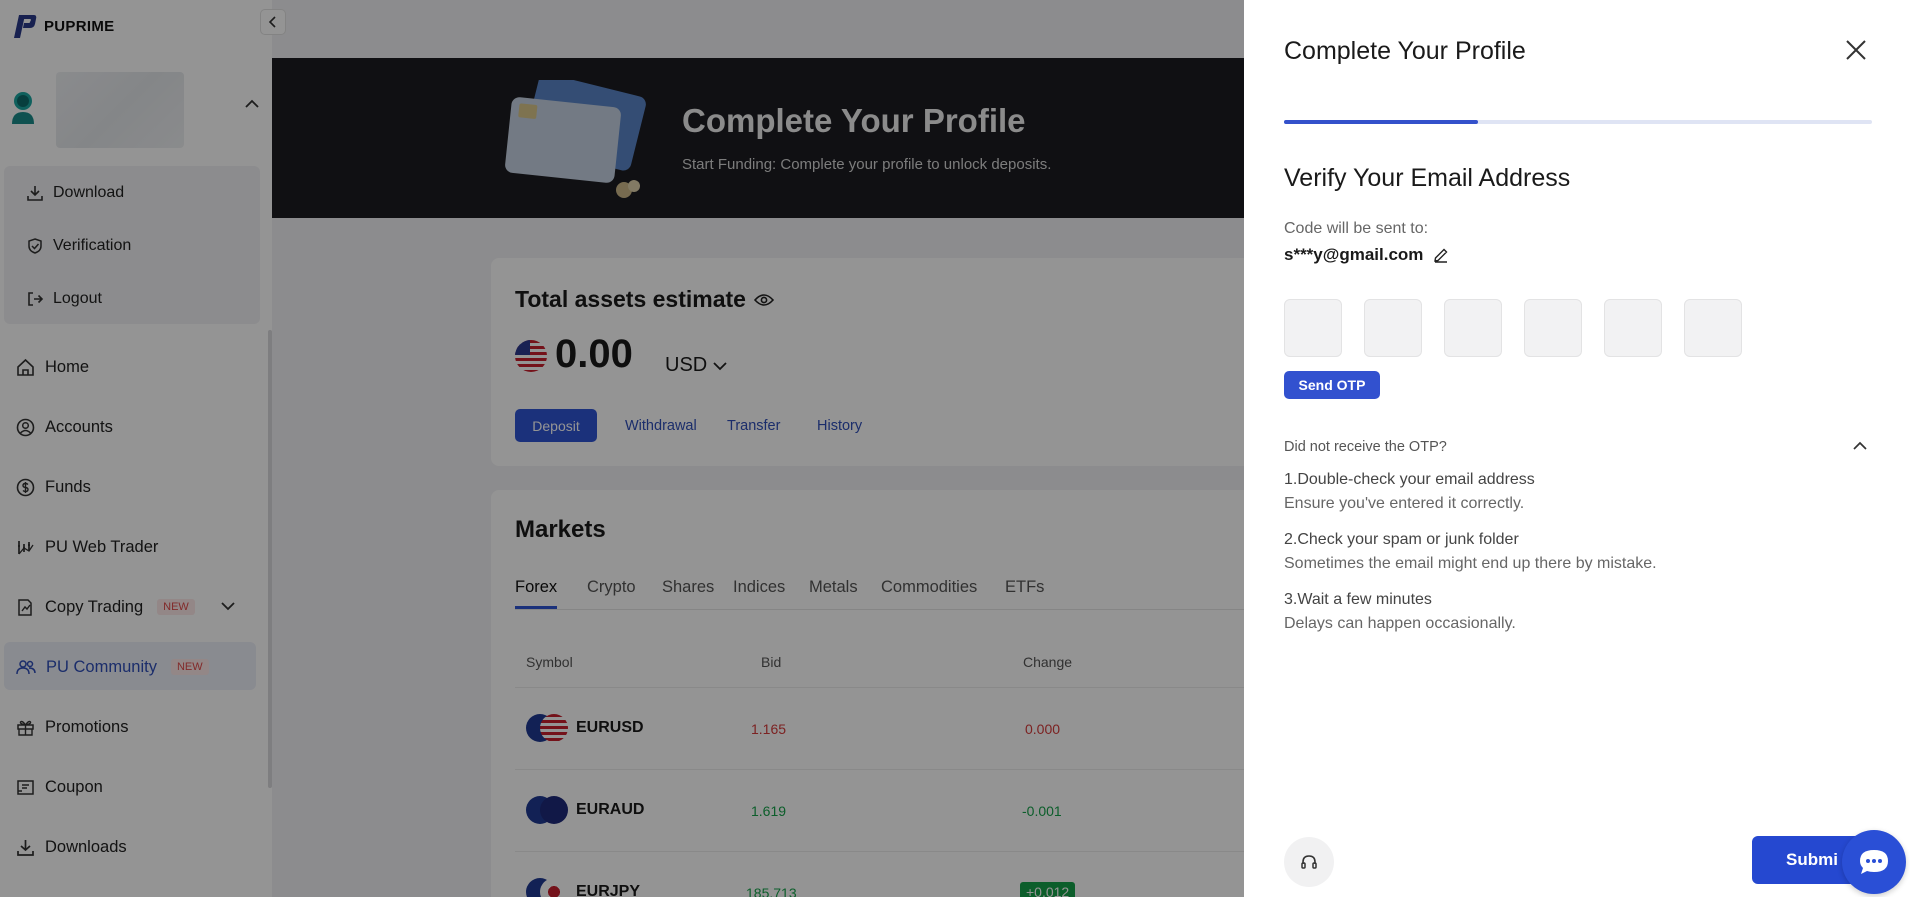  What do you see at coordinates (1405, 51) in the screenshot?
I see `drawer-title: Complete Your Profile` at bounding box center [1405, 51].